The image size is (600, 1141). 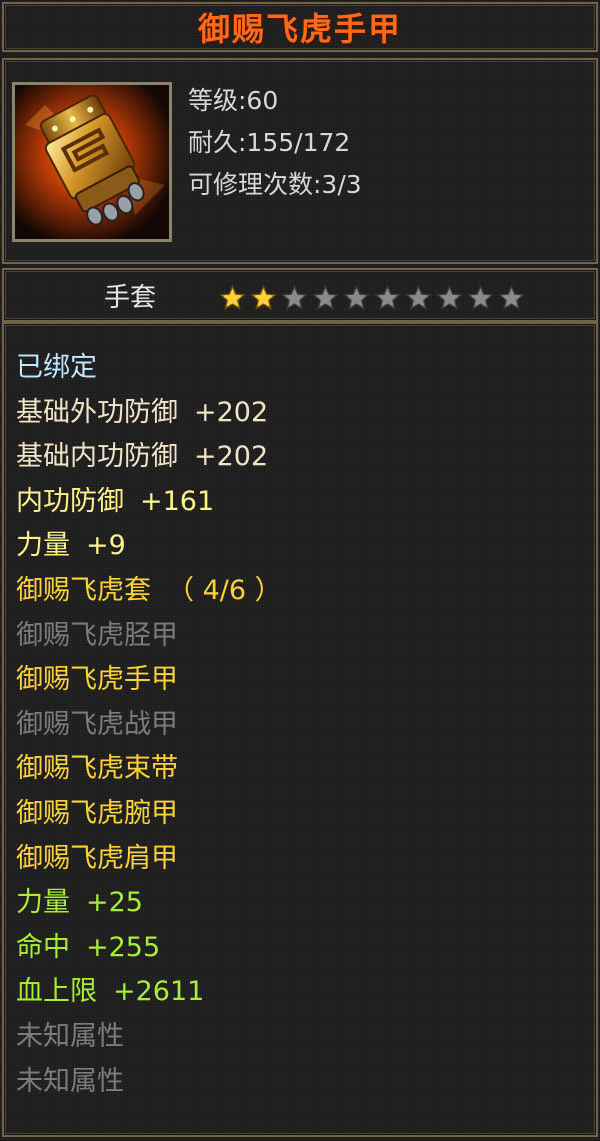 What do you see at coordinates (97, 813) in the screenshot?
I see `set-piece-bracer: 御赐飞虎腕甲` at bounding box center [97, 813].